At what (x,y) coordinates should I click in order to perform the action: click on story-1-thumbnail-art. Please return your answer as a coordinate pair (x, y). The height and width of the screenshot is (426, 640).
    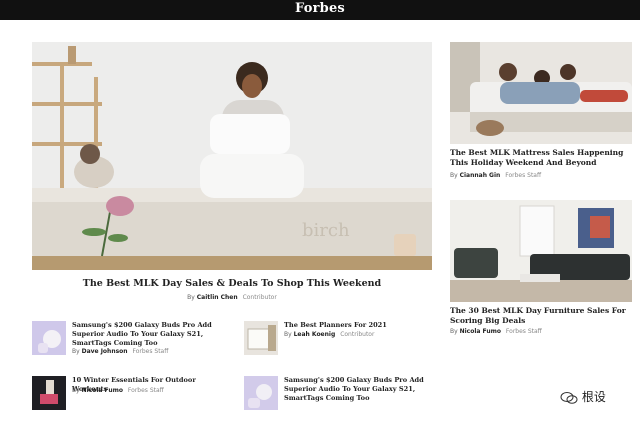
    Looking at the image, I should click on (49, 338).